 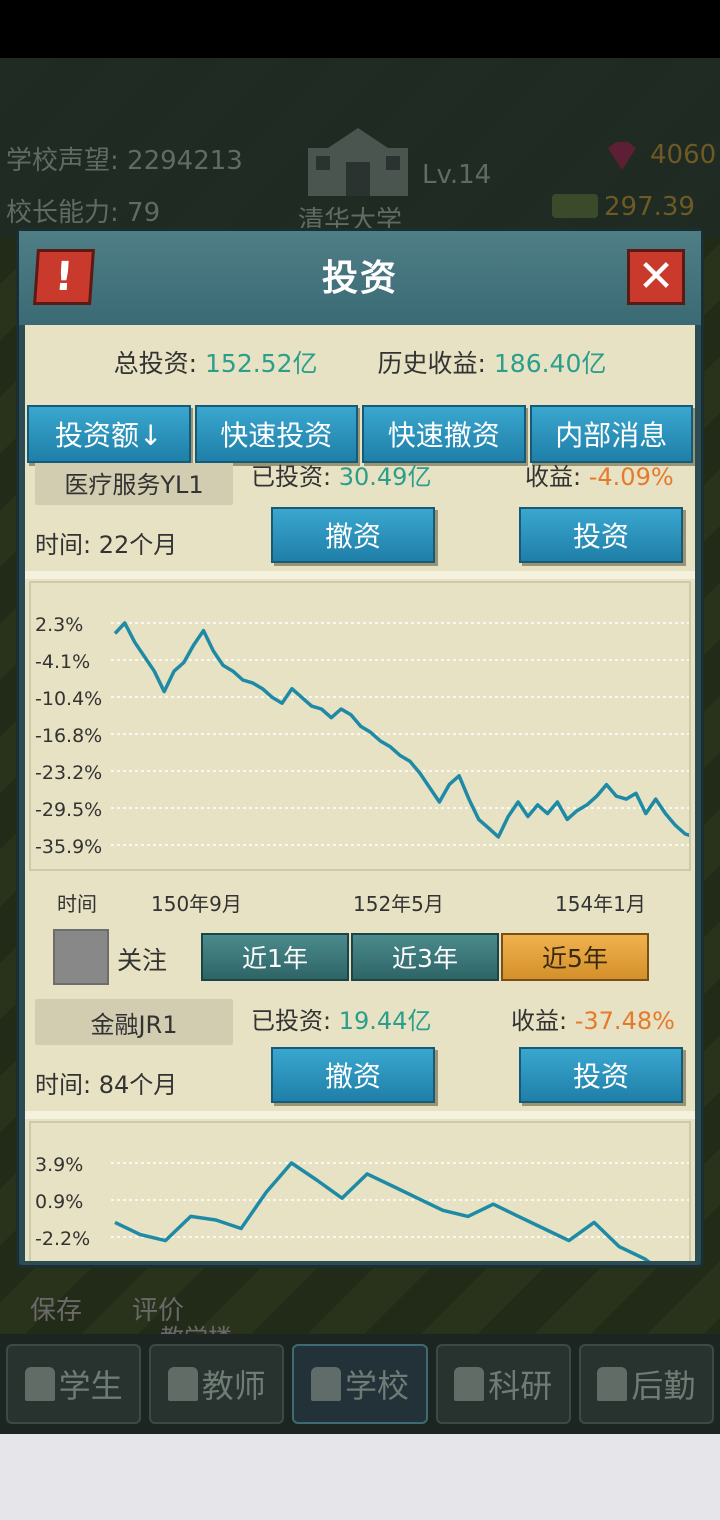 I want to click on y-tick-label: -10.4%, so click(x=68, y=699).